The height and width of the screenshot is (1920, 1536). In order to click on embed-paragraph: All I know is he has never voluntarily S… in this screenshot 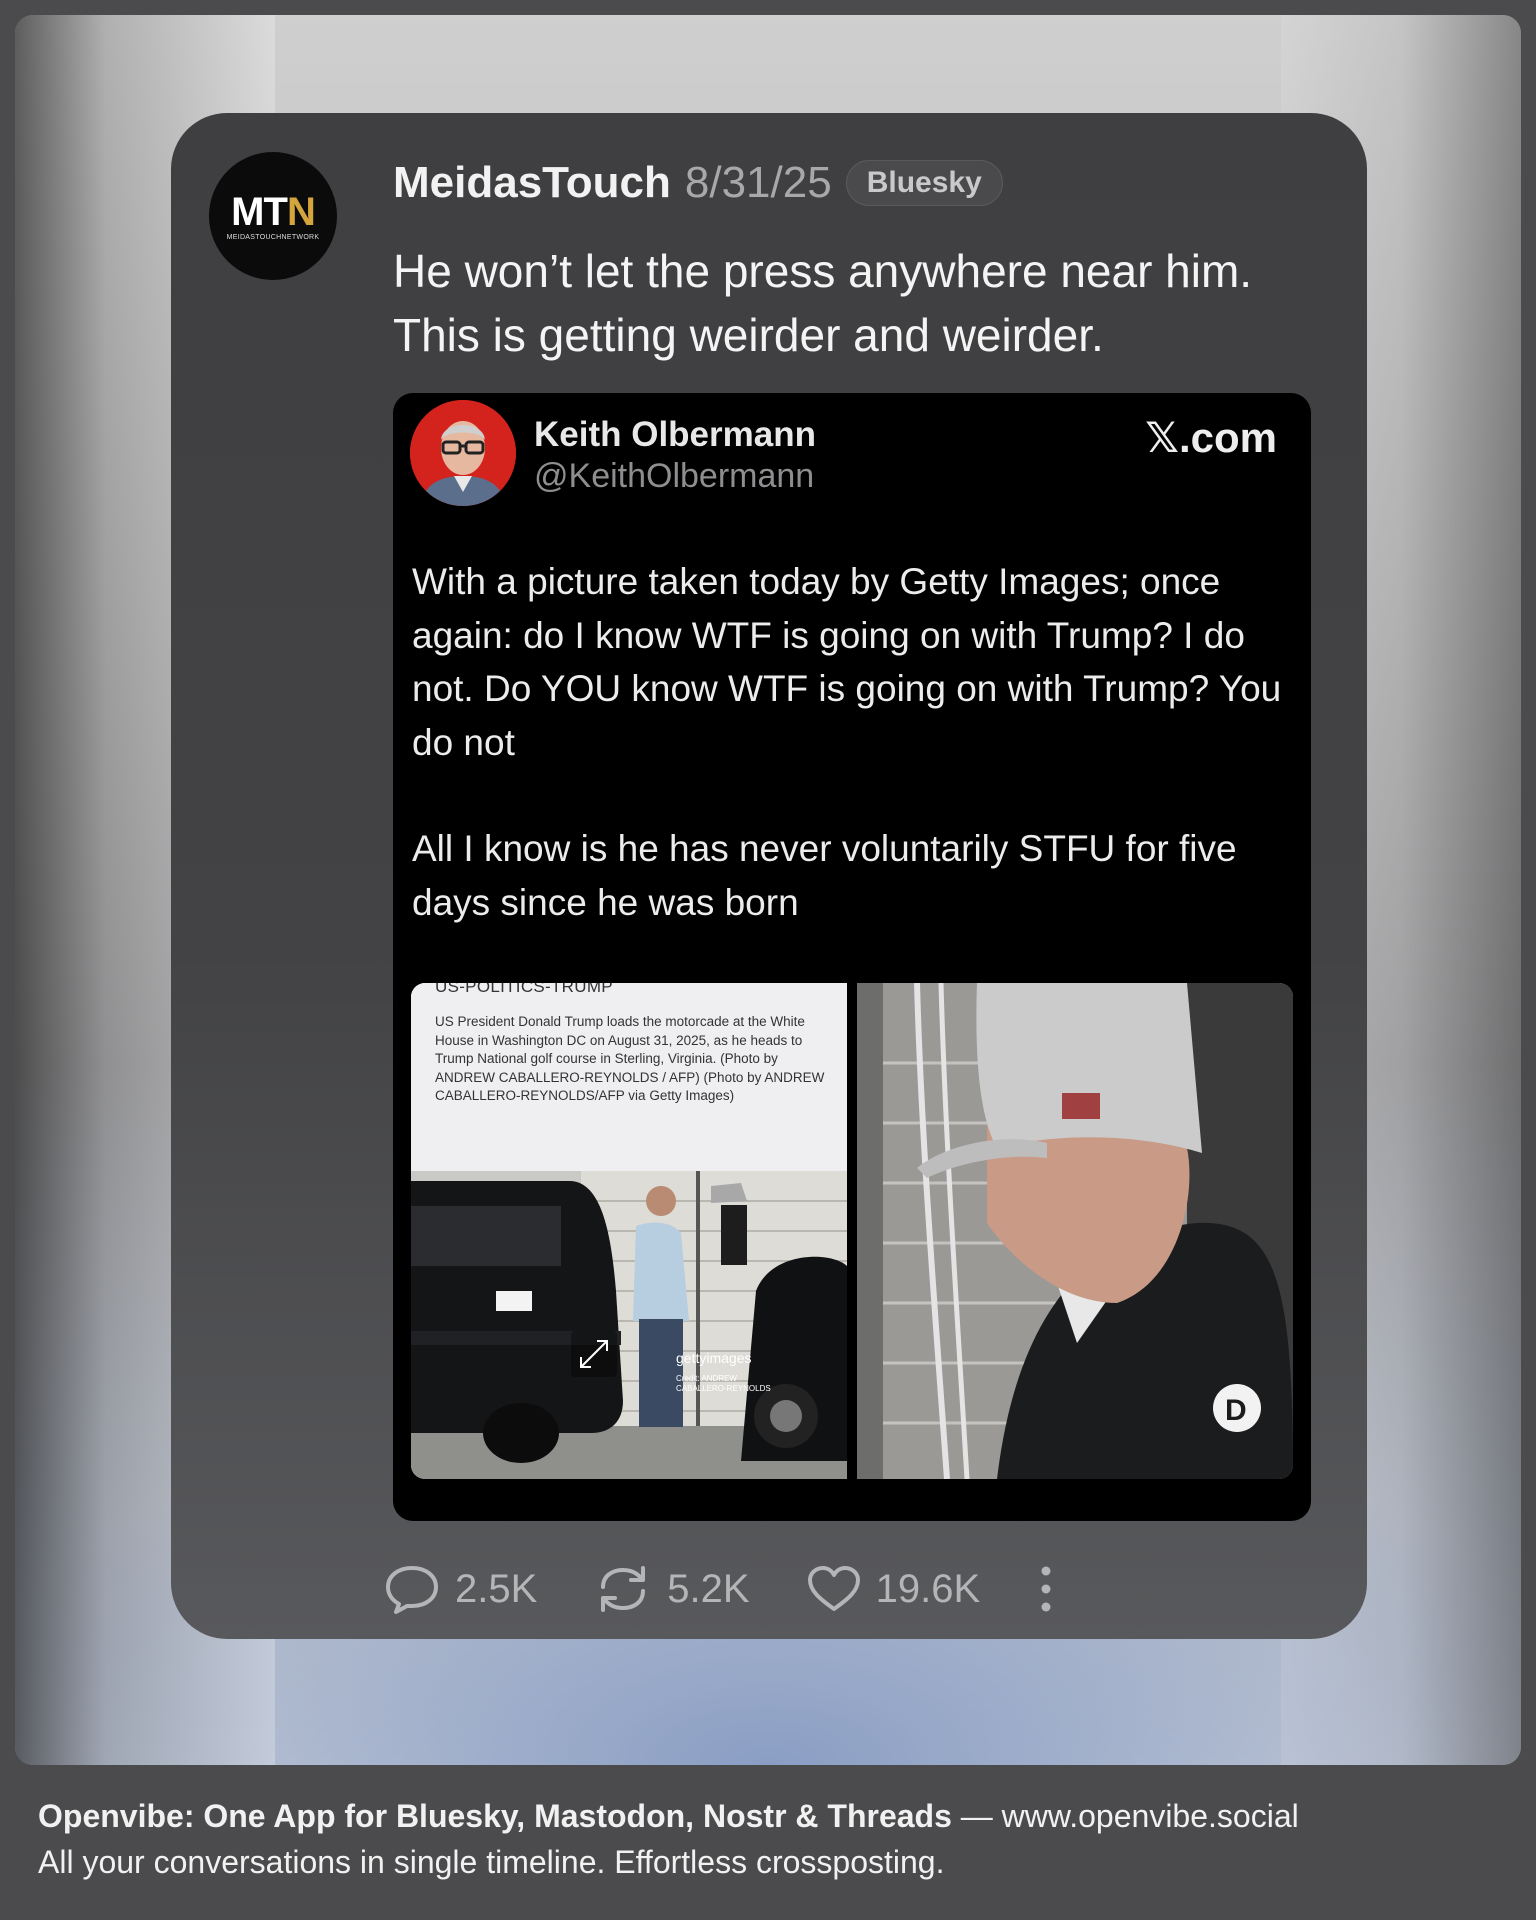, I will do `click(824, 875)`.